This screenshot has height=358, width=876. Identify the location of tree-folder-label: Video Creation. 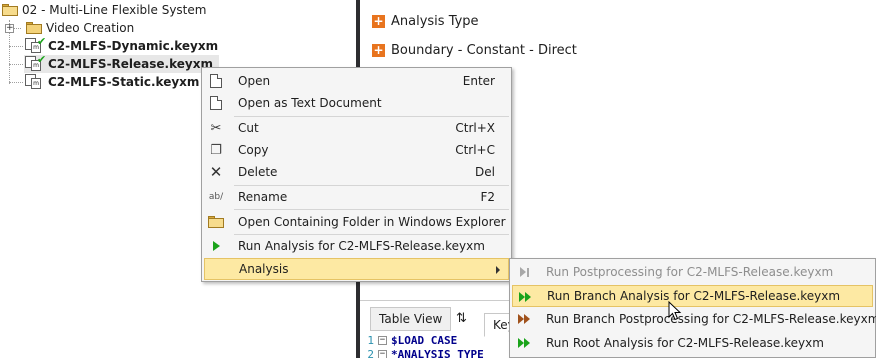
(90, 28).